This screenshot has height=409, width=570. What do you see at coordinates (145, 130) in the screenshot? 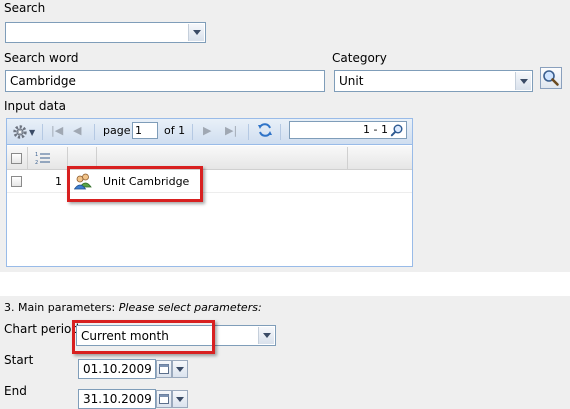
I see `page-number-input: 1` at bounding box center [145, 130].